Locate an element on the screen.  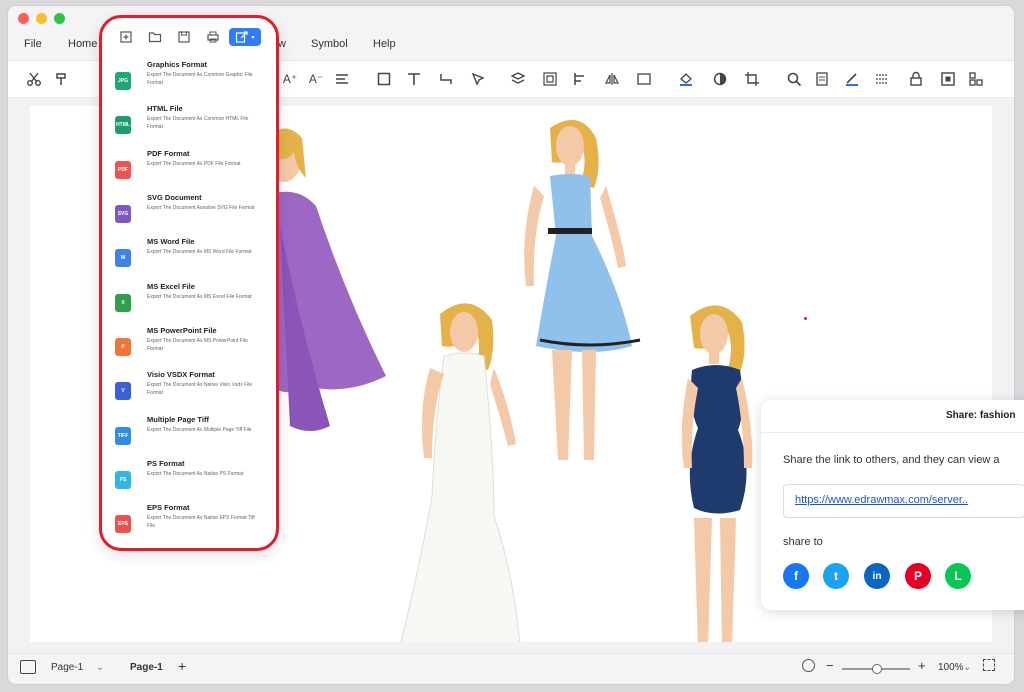
share-link: https://www.edrawmax.com/server.. is located at coordinates (881, 500).